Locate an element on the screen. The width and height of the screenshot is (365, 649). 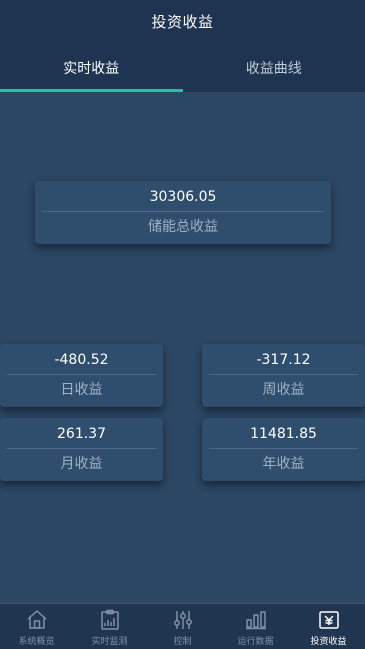
nav-label: 系统概览 is located at coordinates (36, 640).